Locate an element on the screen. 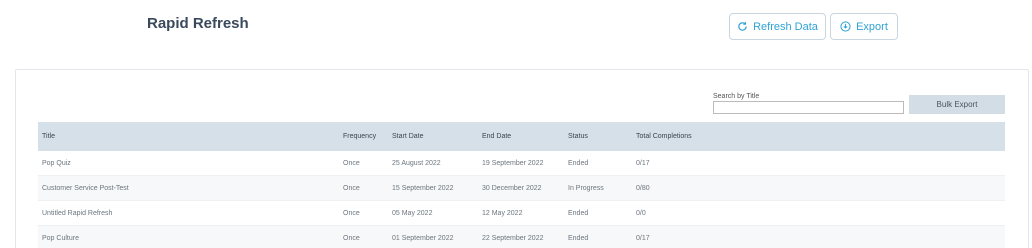 The width and height of the screenshot is (1032, 248). column-header-end-date: End Date is located at coordinates (525, 136).